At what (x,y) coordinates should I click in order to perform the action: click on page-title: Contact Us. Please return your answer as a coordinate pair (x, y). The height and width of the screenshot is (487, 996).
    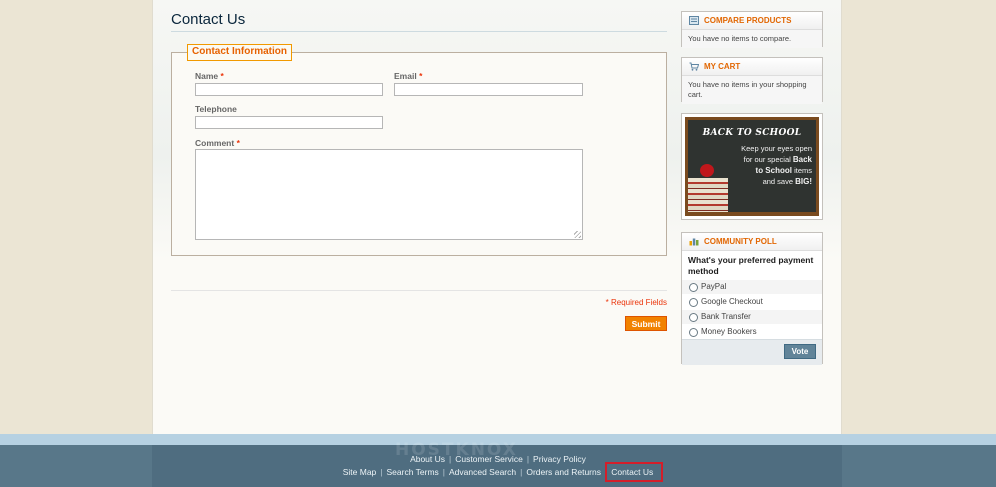
    Looking at the image, I should click on (208, 19).